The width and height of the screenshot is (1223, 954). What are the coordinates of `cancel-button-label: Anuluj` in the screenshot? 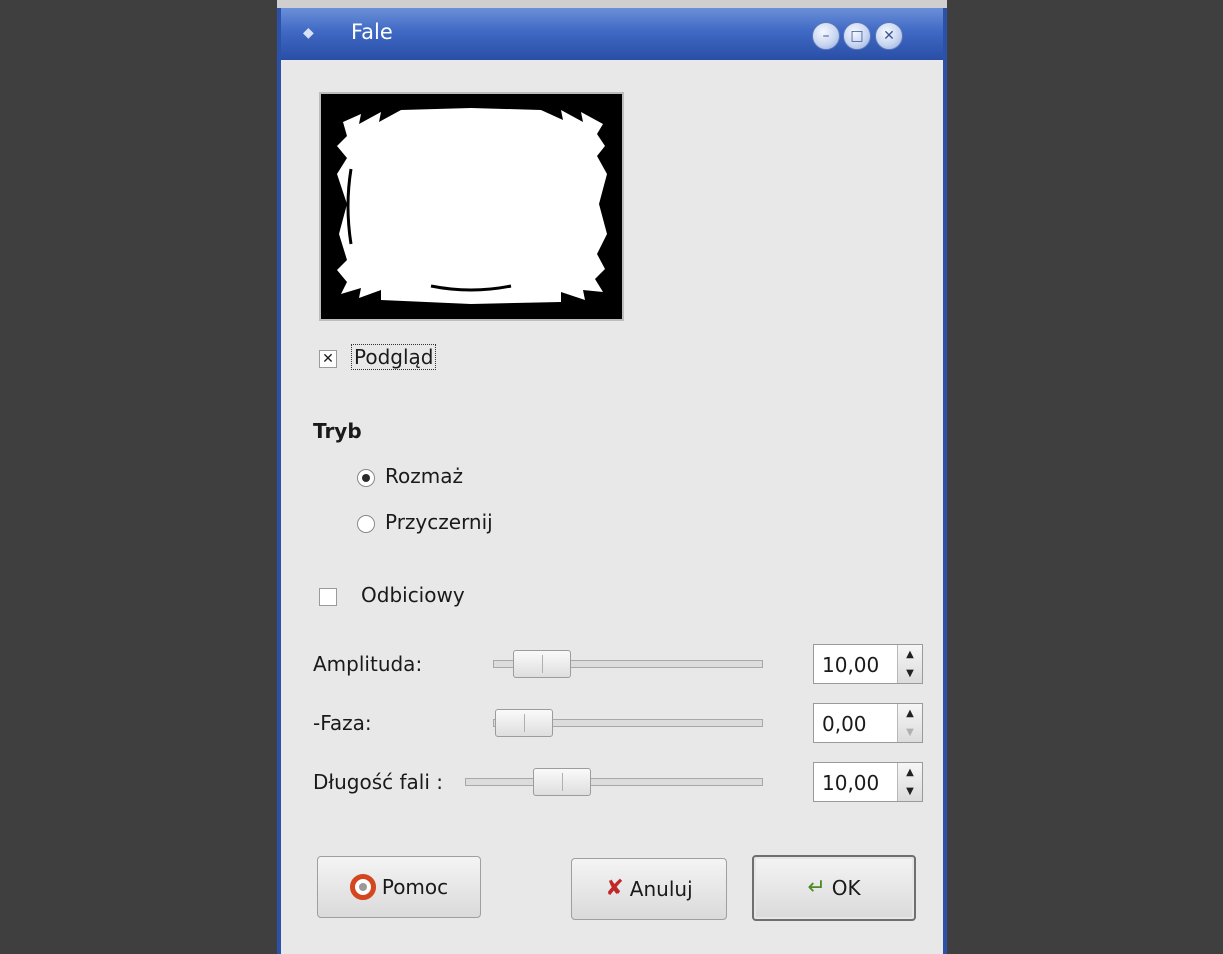 It's located at (661, 889).